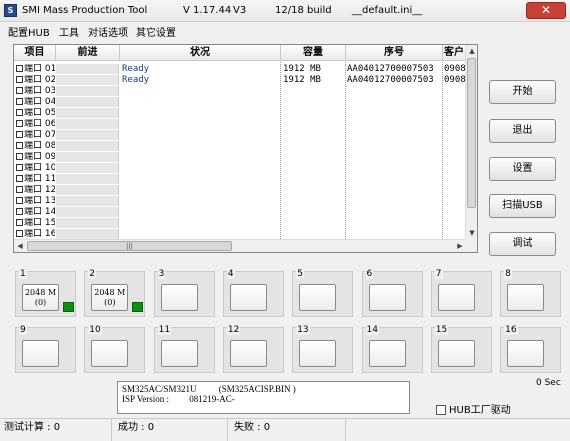  I want to click on vertical-scrollbar: ▲ ▼, so click(471, 142).